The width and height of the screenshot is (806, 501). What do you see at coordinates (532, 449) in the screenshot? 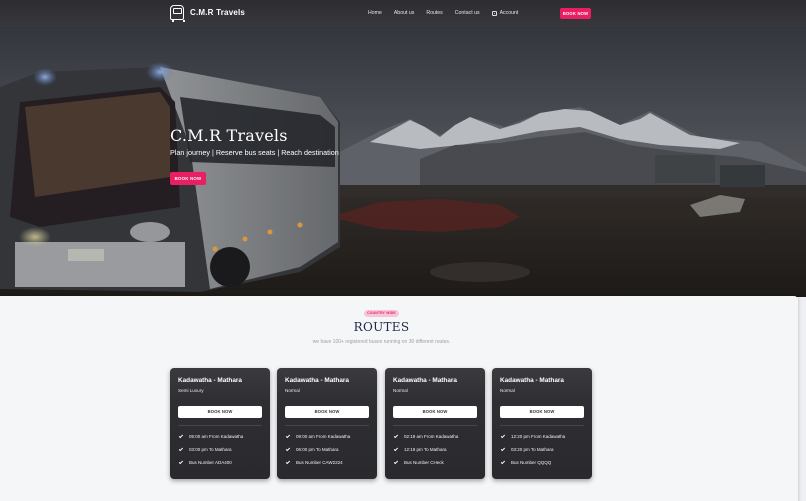
I see `route-arrive-text: 03:20 pm To Mathara` at bounding box center [532, 449].